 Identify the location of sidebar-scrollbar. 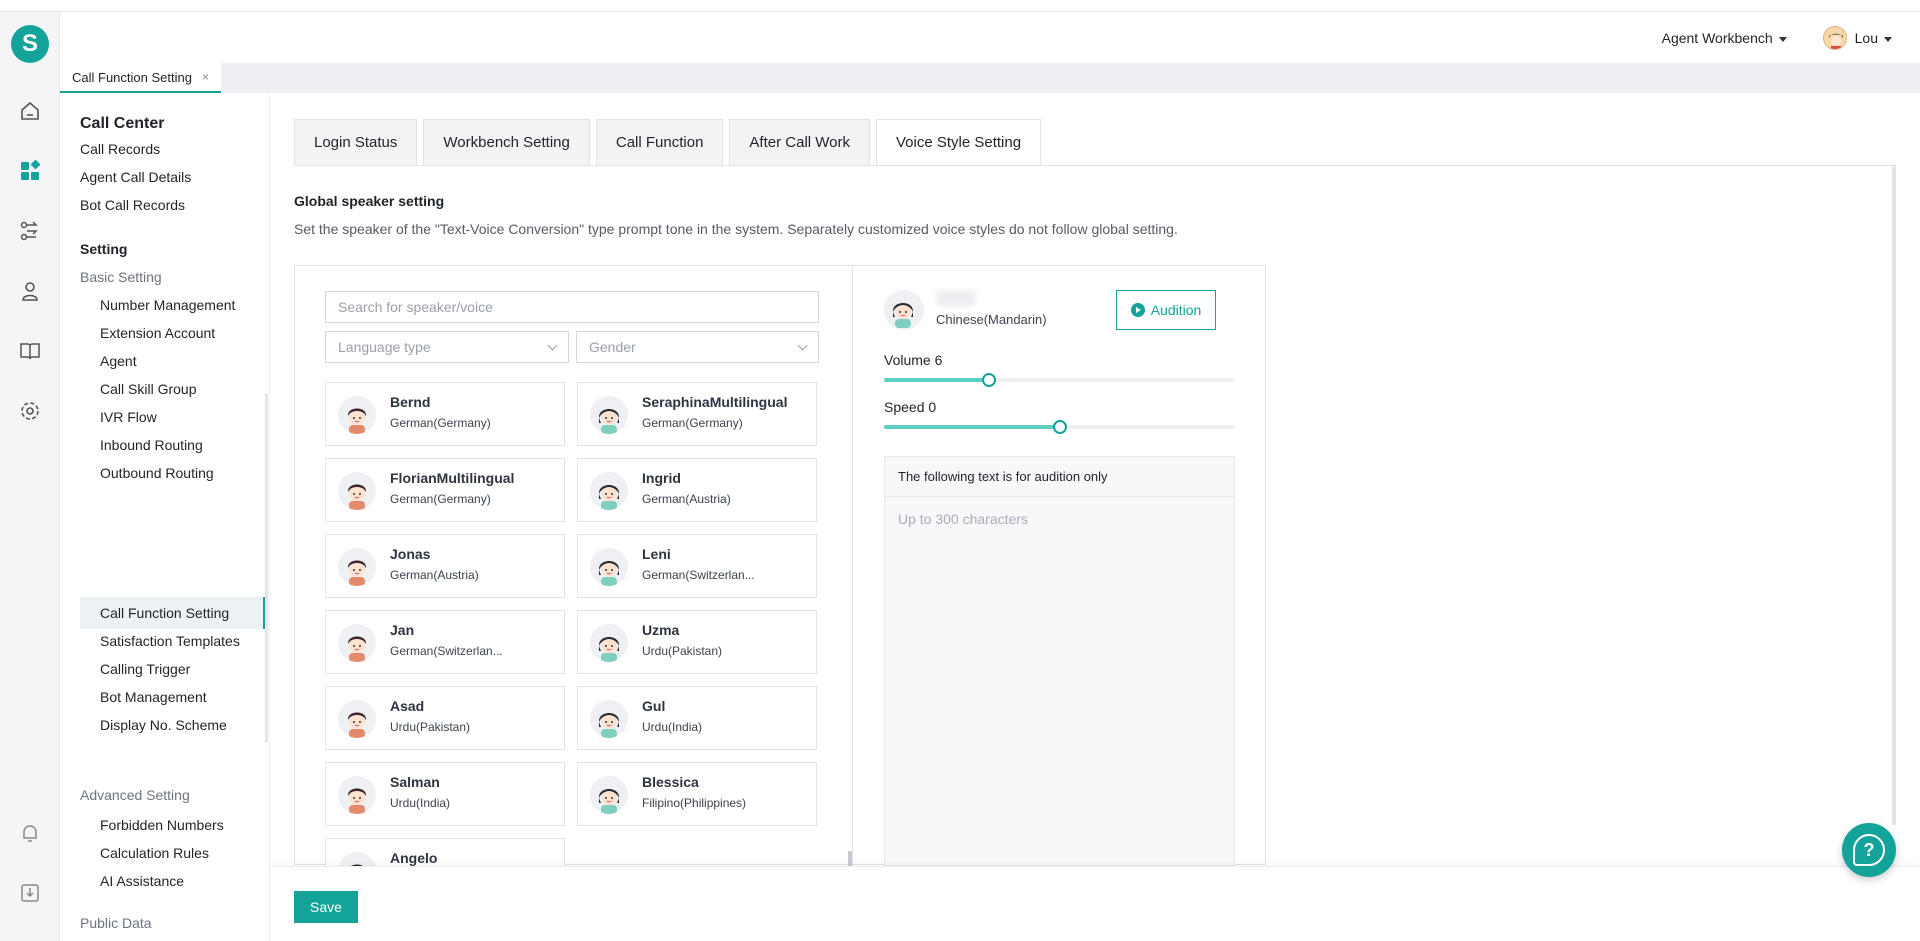
(266, 568).